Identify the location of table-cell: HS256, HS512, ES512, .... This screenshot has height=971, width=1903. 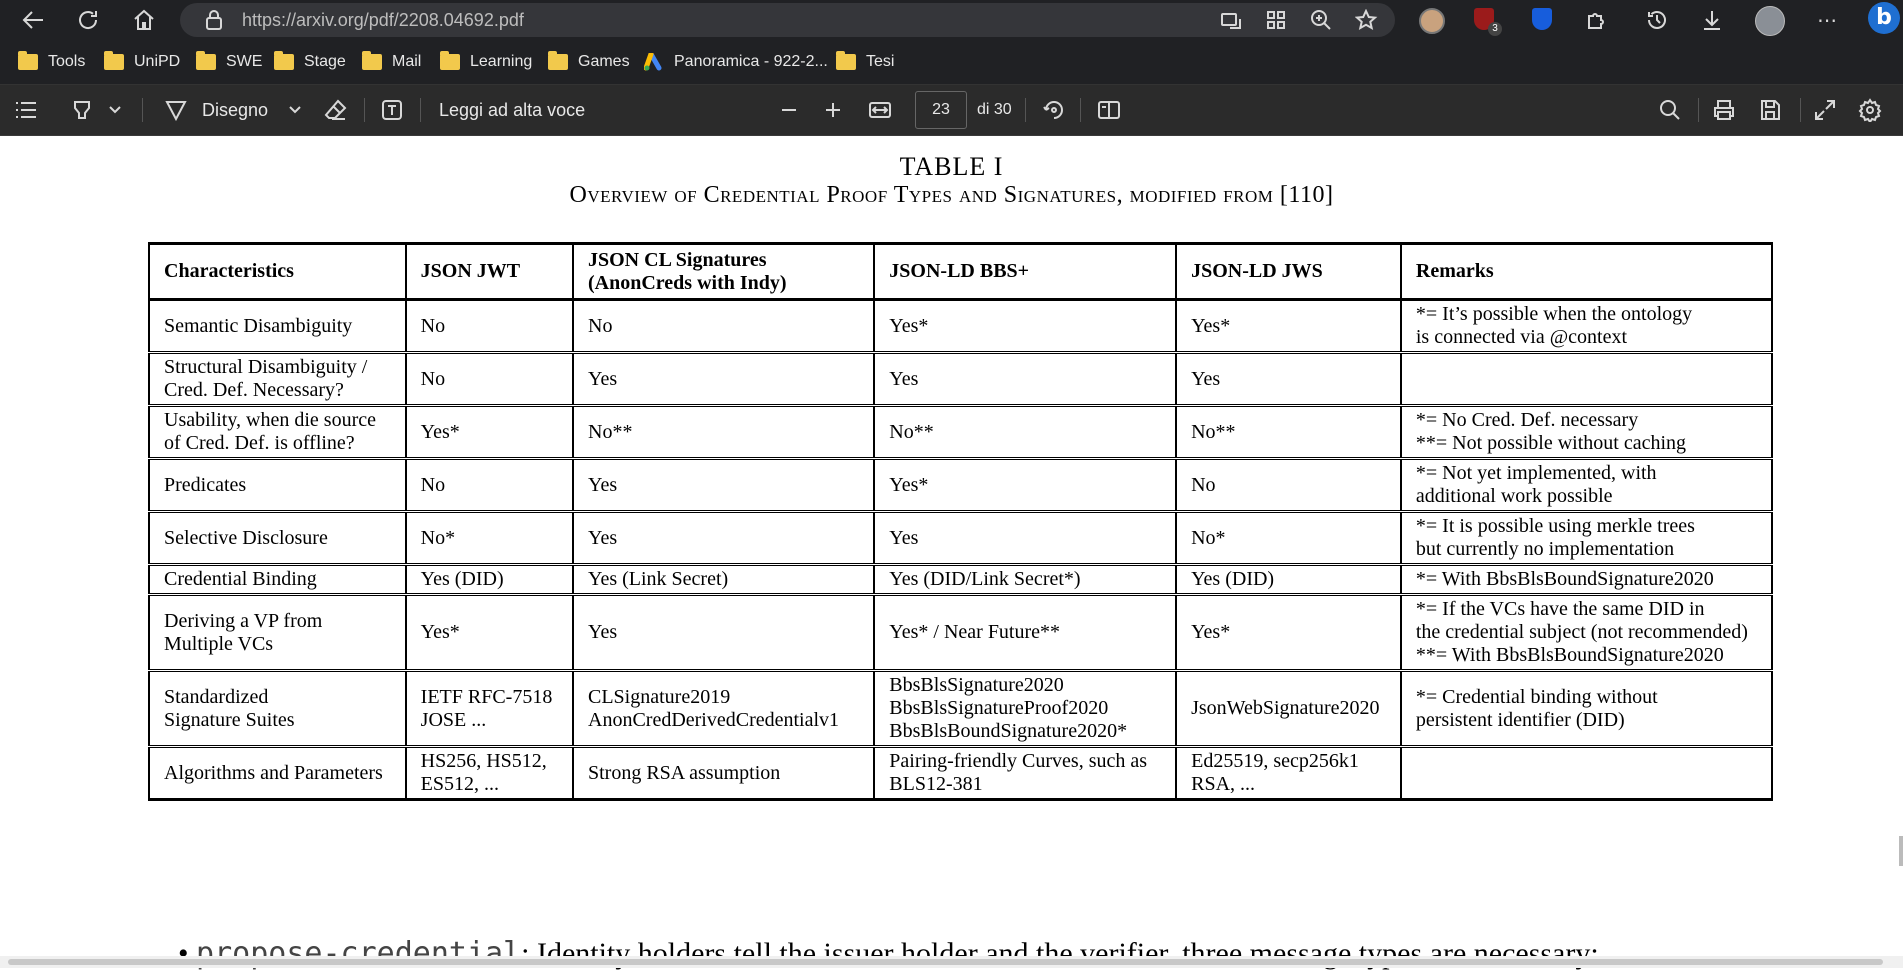
(489, 773).